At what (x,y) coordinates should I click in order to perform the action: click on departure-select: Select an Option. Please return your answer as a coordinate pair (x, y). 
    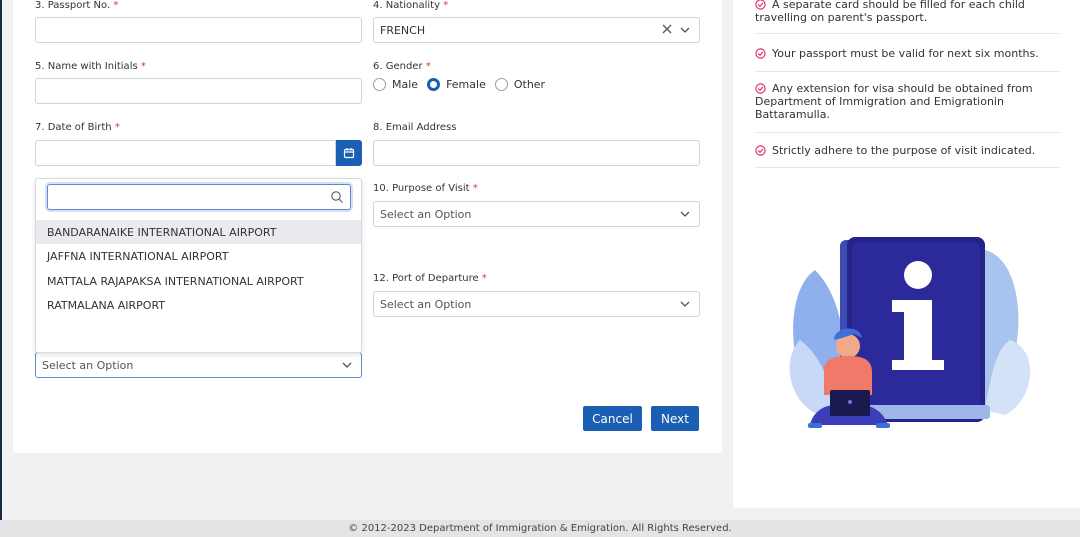
    Looking at the image, I should click on (536, 304).